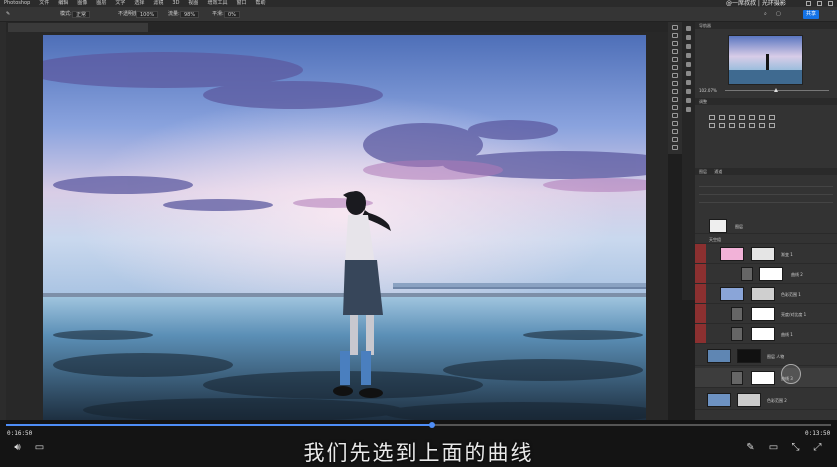 Image resolution: width=837 pixels, height=467 pixels. What do you see at coordinates (175, 3) in the screenshot?
I see `menu-item-3d: 3D` at bounding box center [175, 3].